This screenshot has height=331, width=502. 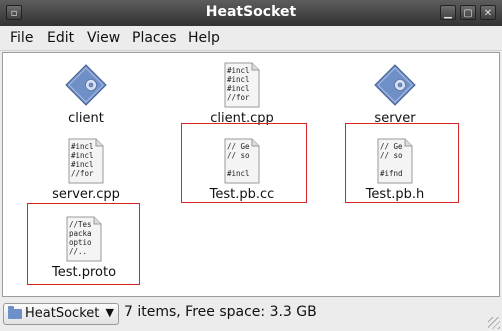 What do you see at coordinates (448, 12) in the screenshot?
I see `minimize-icon: ▁` at bounding box center [448, 12].